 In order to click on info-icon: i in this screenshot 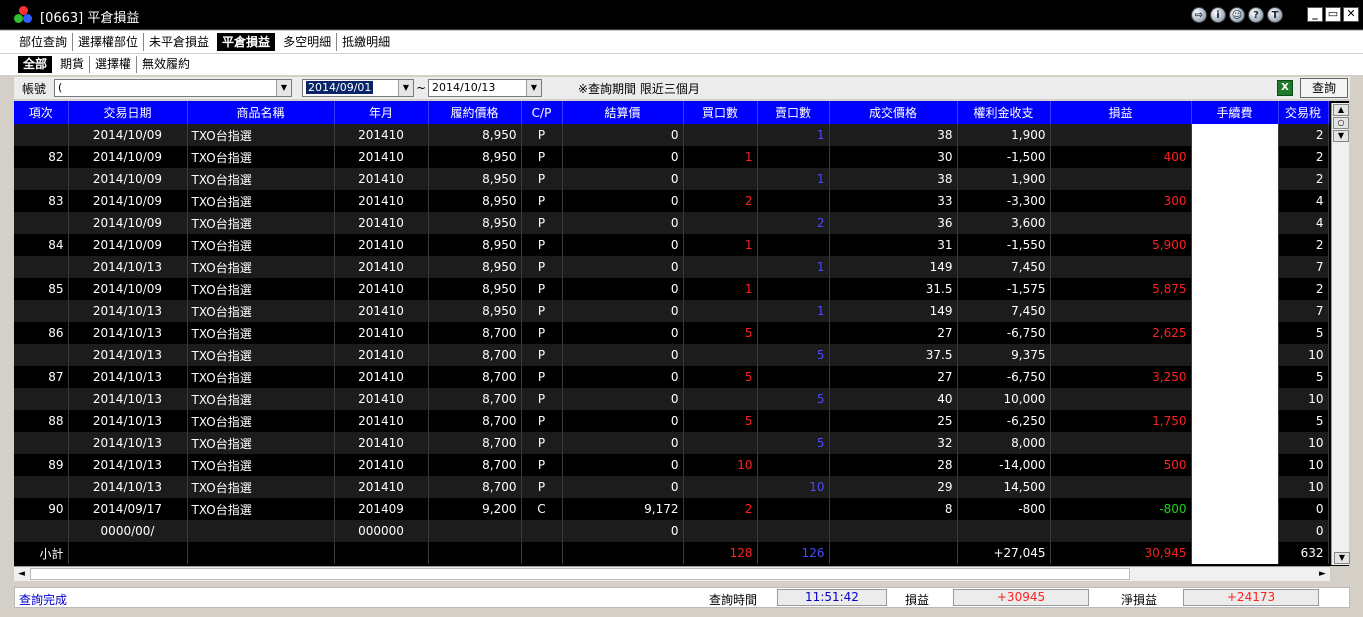, I will do `click(1218, 15)`.